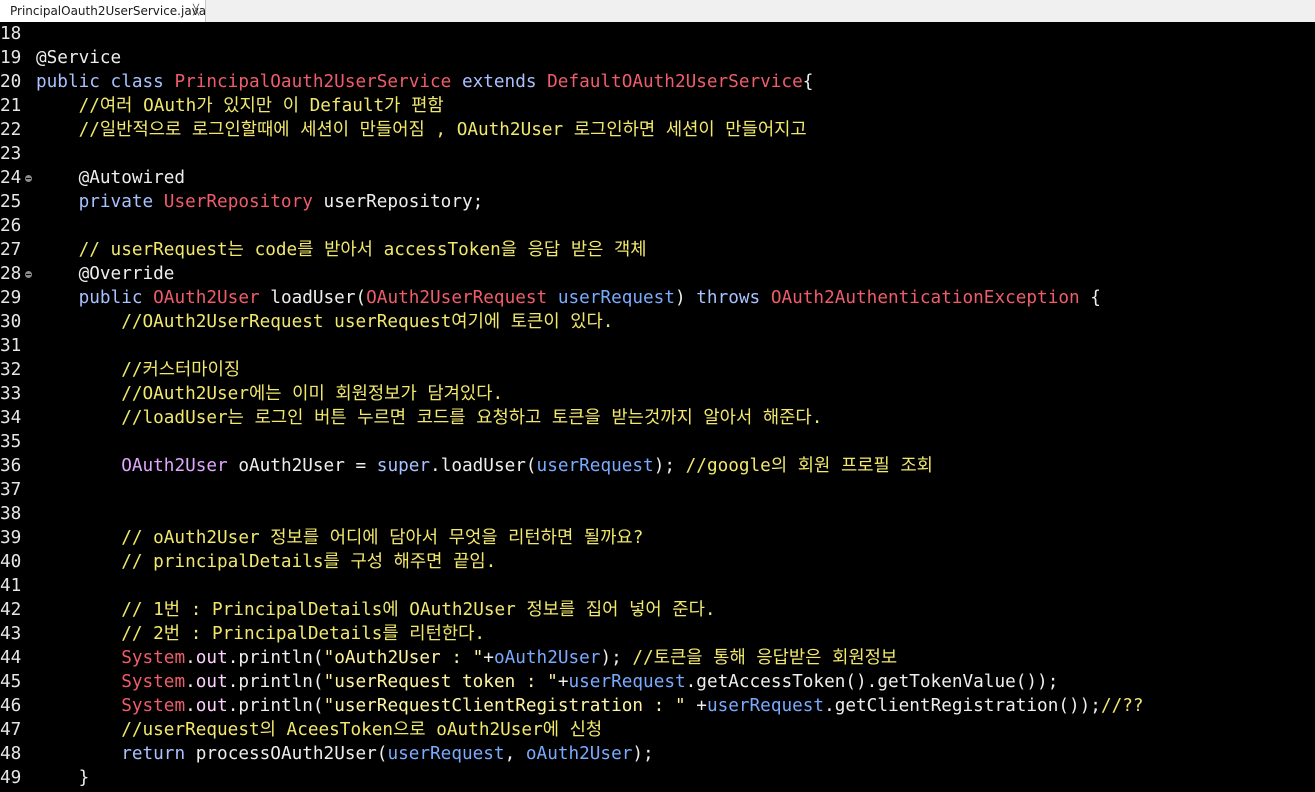  I want to click on line-number: 29, so click(11, 298).